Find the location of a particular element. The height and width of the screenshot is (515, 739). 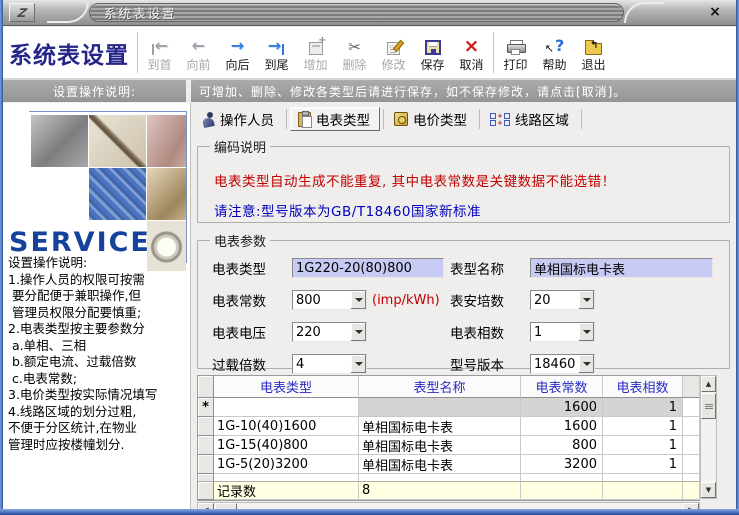

coding-standard-note: 请注意:型号版本为GB/T18460国家新标准 is located at coordinates (348, 212).